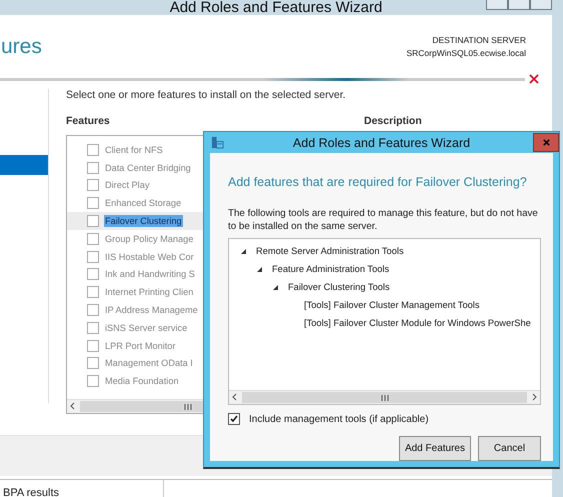 The image size is (563, 497). What do you see at coordinates (339, 287) in the screenshot?
I see `tree-item: Failover Clustering Tools` at bounding box center [339, 287].